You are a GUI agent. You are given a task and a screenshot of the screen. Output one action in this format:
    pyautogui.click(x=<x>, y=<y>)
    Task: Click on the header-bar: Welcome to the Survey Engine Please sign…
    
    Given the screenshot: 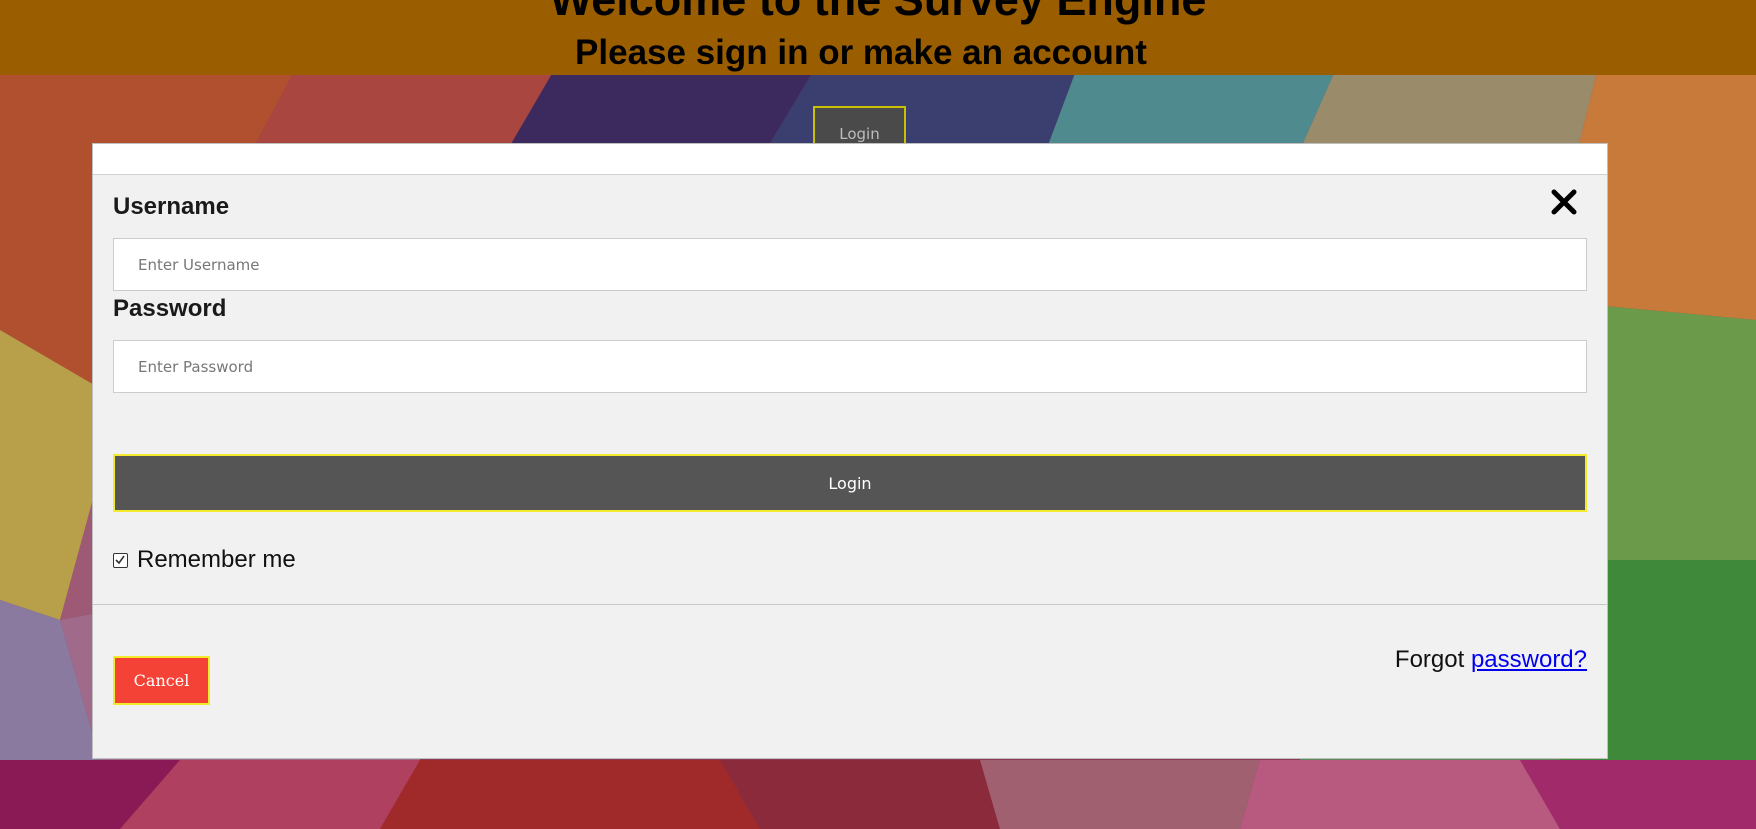 What is the action you would take?
    pyautogui.click(x=878, y=37)
    